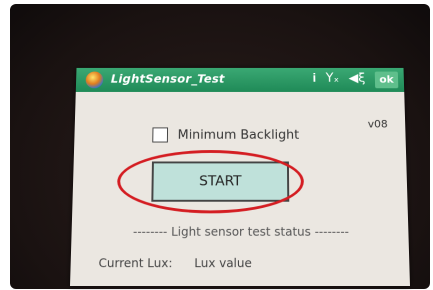  What do you see at coordinates (135, 263) in the screenshot?
I see `current-lux-label: Current Lux:` at bounding box center [135, 263].